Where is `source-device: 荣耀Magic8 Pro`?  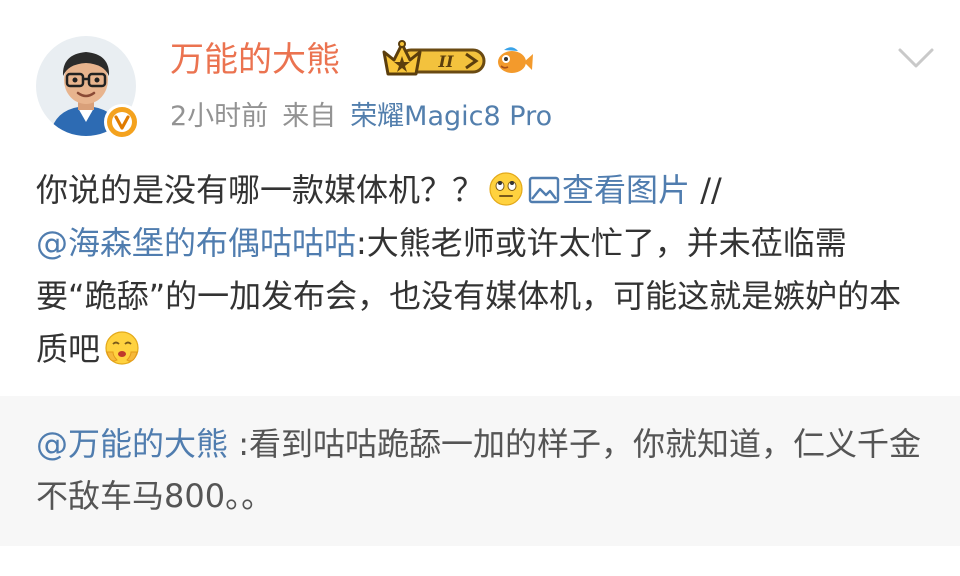
source-device: 荣耀Magic8 Pro is located at coordinates (451, 116).